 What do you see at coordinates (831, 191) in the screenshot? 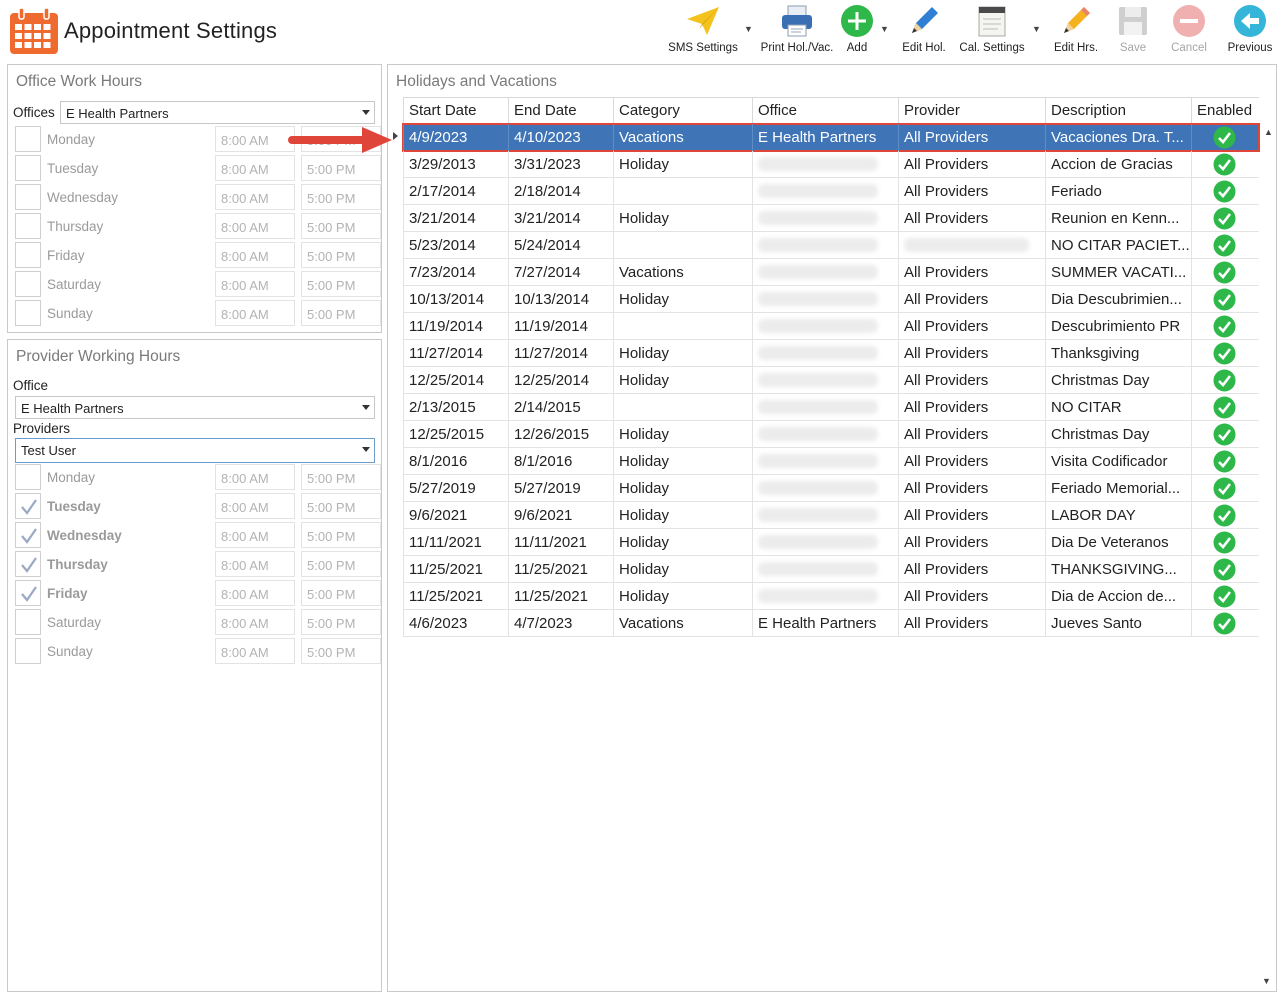
I see `table-row: 2/17/2014 2/18/2014 All Providers Feriado` at bounding box center [831, 191].